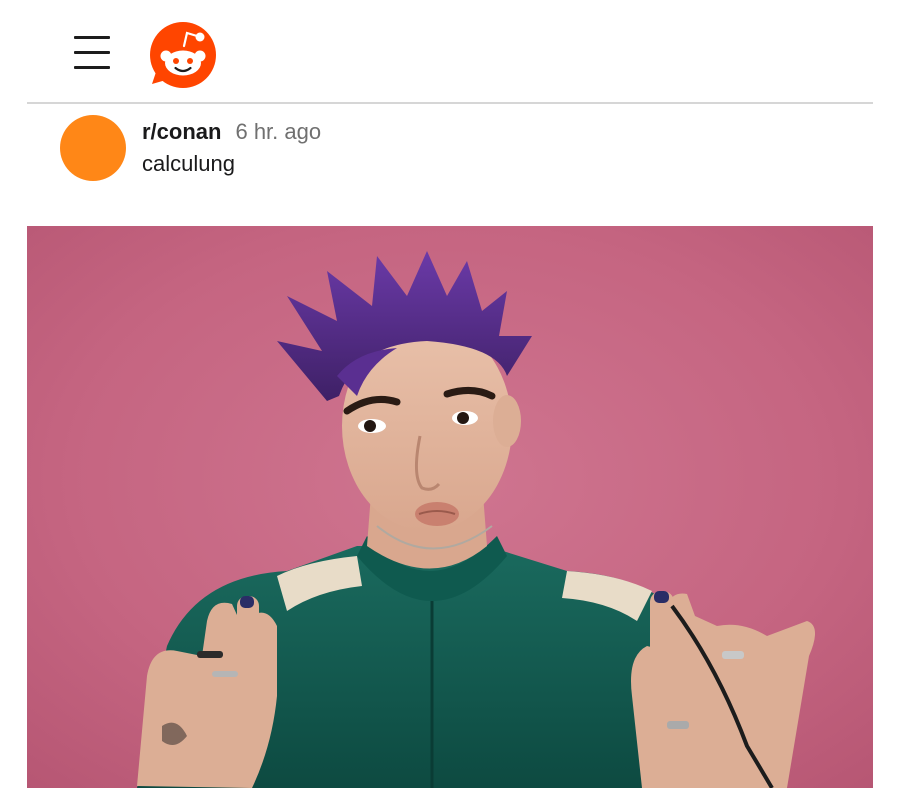 The height and width of the screenshot is (807, 900). What do you see at coordinates (92, 67) in the screenshot?
I see `menu-icon-line-bottom` at bounding box center [92, 67].